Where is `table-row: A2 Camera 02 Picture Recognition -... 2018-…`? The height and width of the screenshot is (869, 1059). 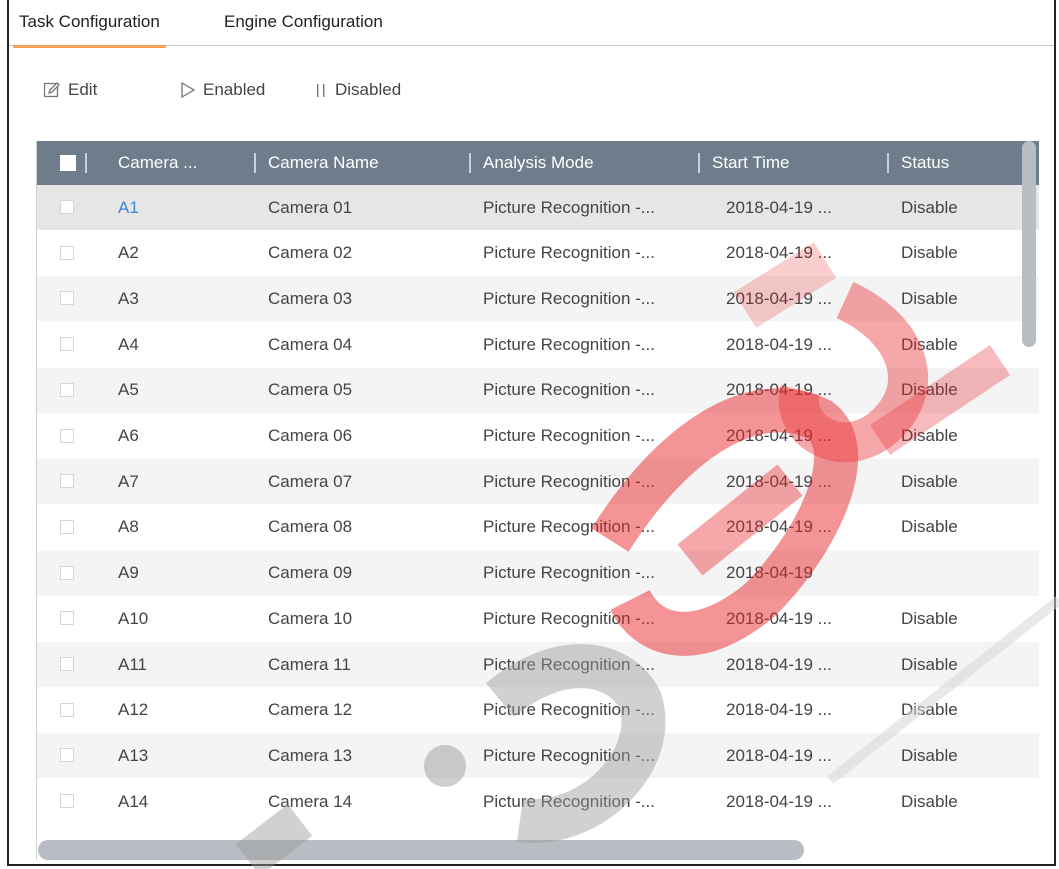
table-row: A2 Camera 02 Picture Recognition -... 2018-… is located at coordinates (538, 253).